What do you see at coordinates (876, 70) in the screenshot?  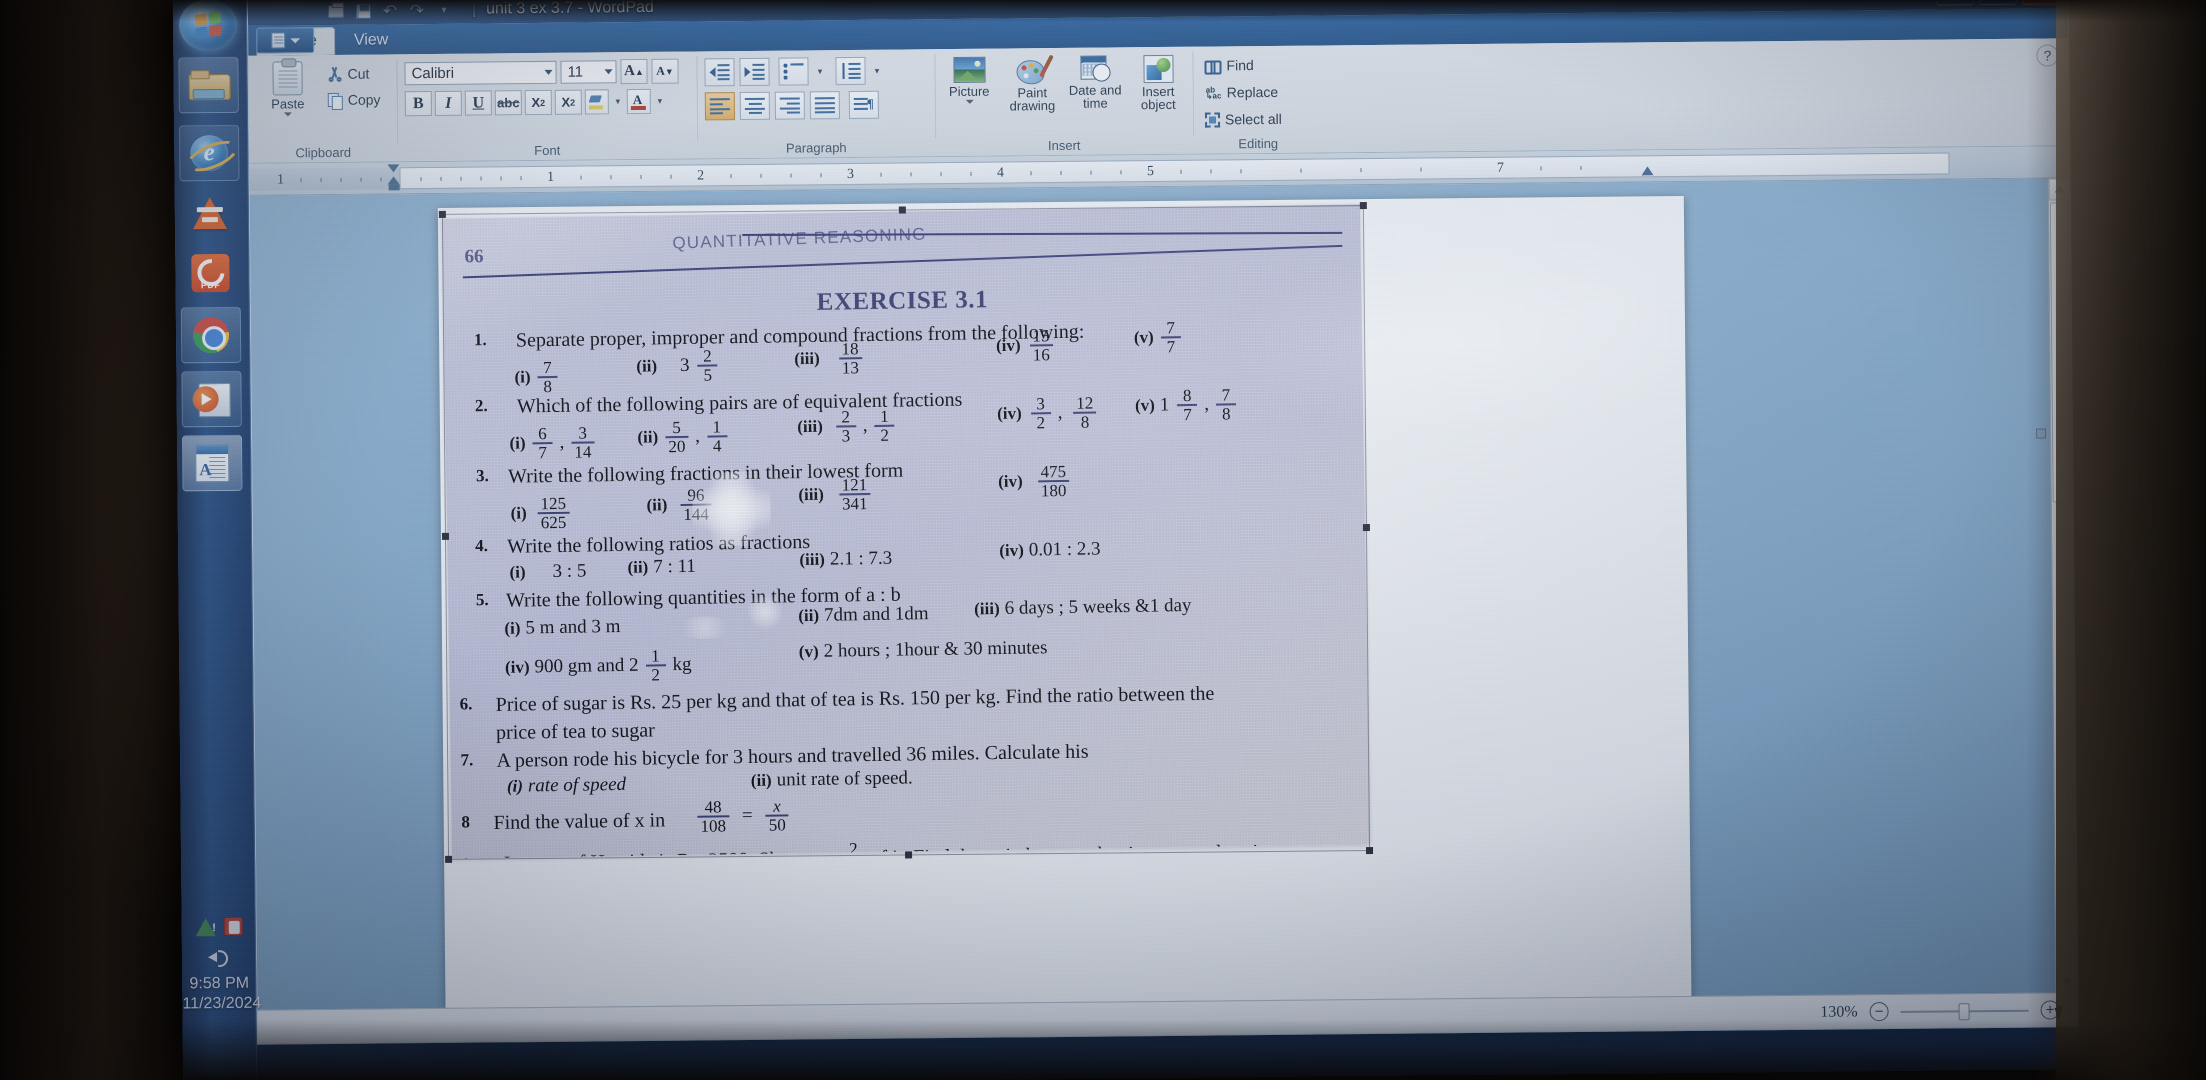 I see `line-spacing-dropdown: ▾` at bounding box center [876, 70].